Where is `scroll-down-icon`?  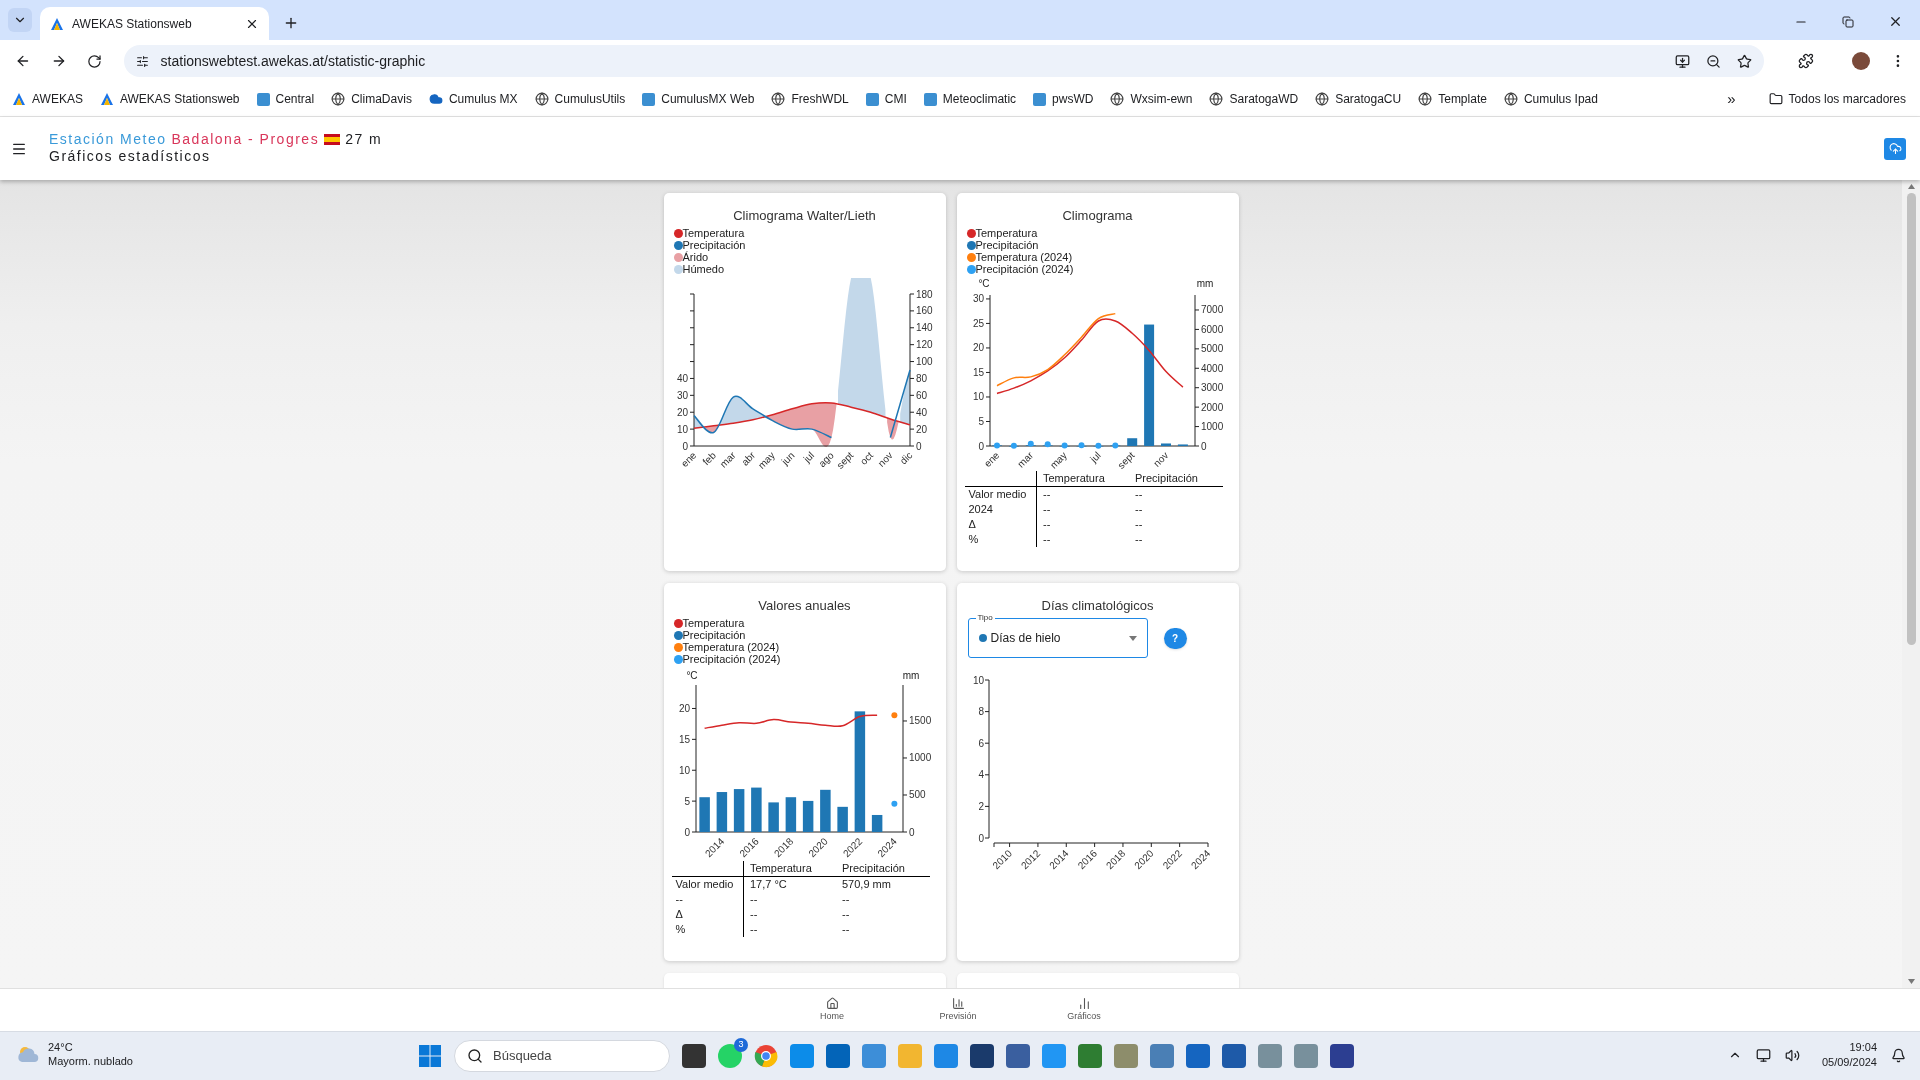 scroll-down-icon is located at coordinates (1911, 981).